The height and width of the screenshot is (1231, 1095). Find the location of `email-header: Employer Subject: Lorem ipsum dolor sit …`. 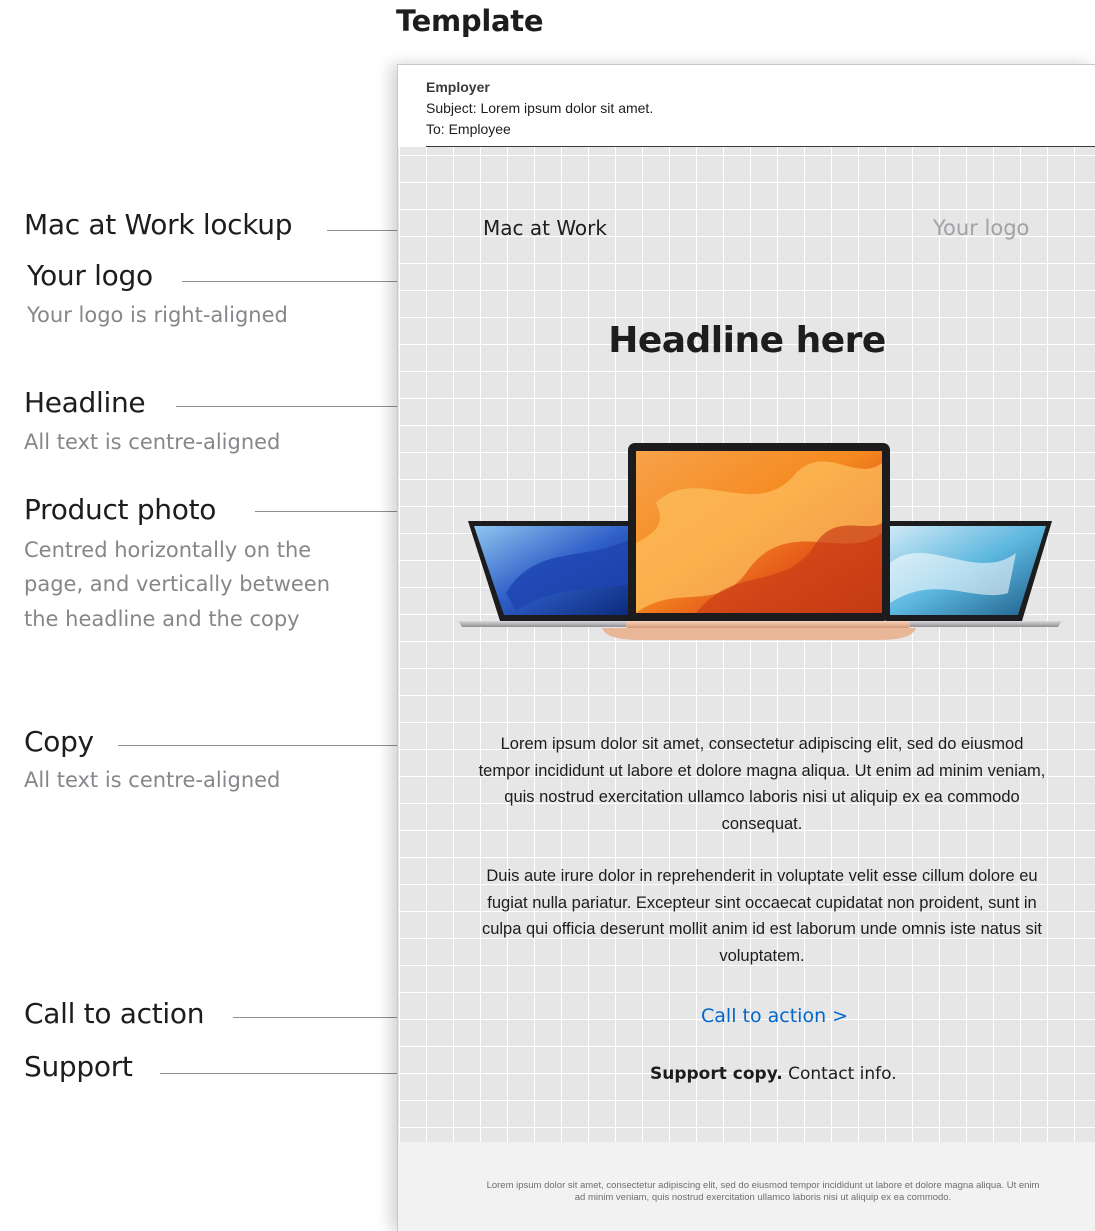

email-header: Employer Subject: Lorem ipsum dolor sit … is located at coordinates (539, 108).